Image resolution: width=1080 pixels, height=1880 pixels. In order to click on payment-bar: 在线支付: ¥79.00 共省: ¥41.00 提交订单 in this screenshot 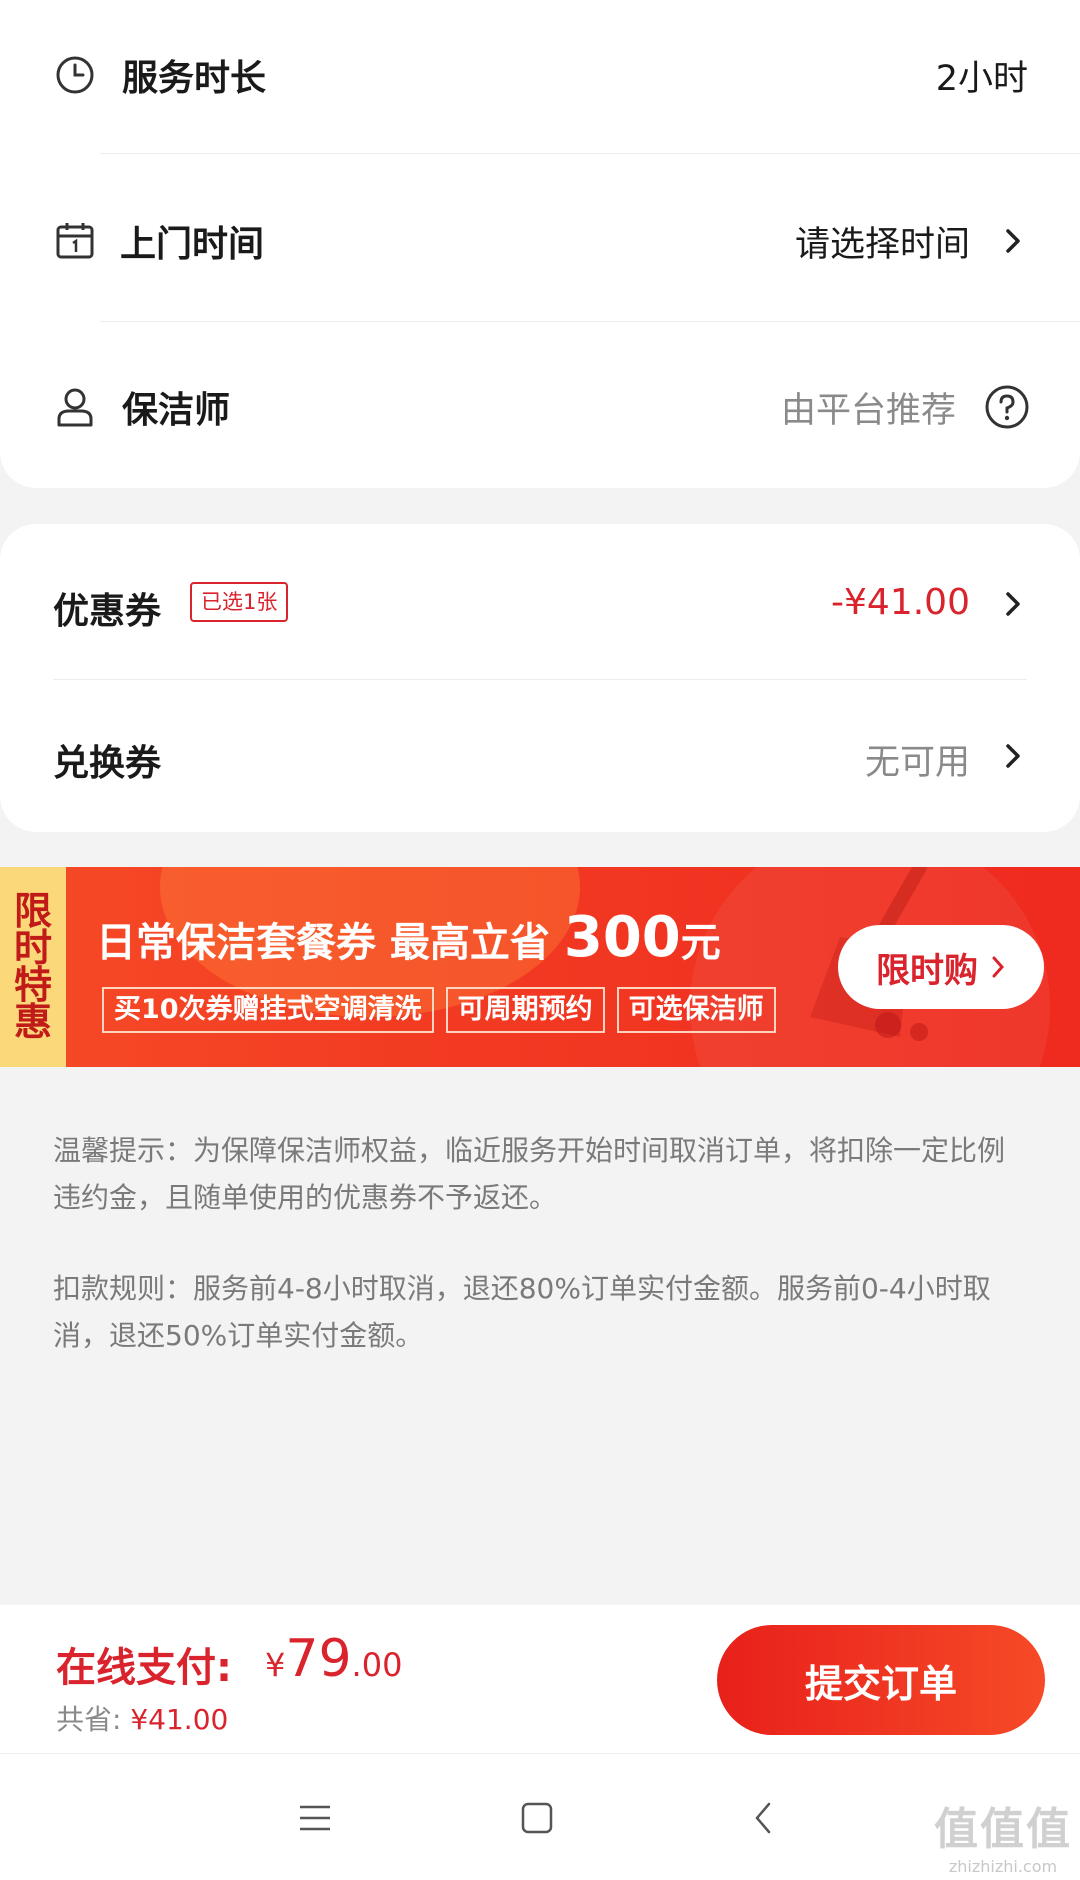, I will do `click(540, 1679)`.